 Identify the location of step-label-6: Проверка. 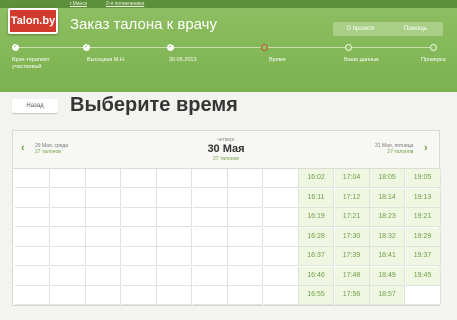
(433, 60).